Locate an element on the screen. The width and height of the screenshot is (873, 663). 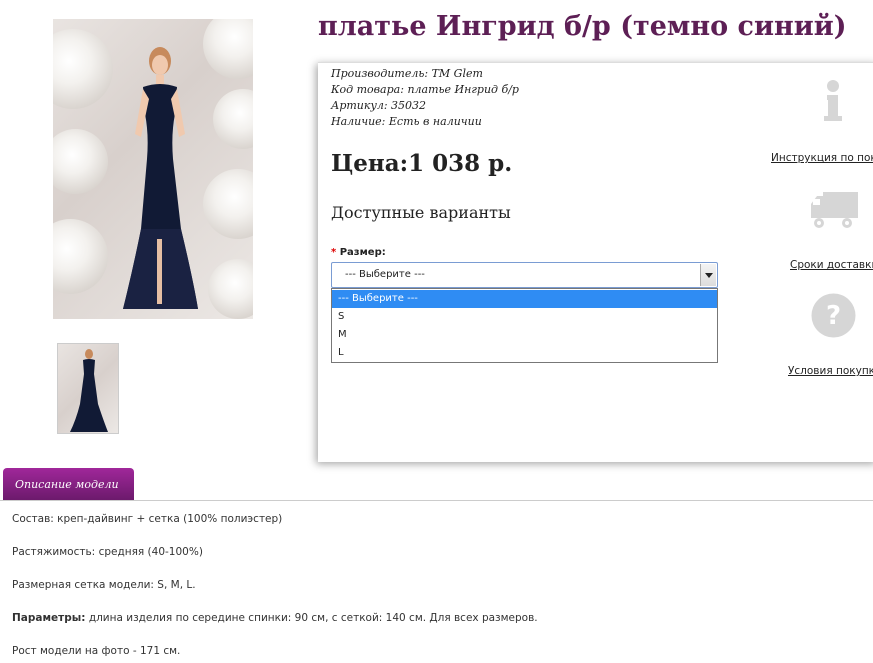
size-label: * Размер: is located at coordinates (358, 252).